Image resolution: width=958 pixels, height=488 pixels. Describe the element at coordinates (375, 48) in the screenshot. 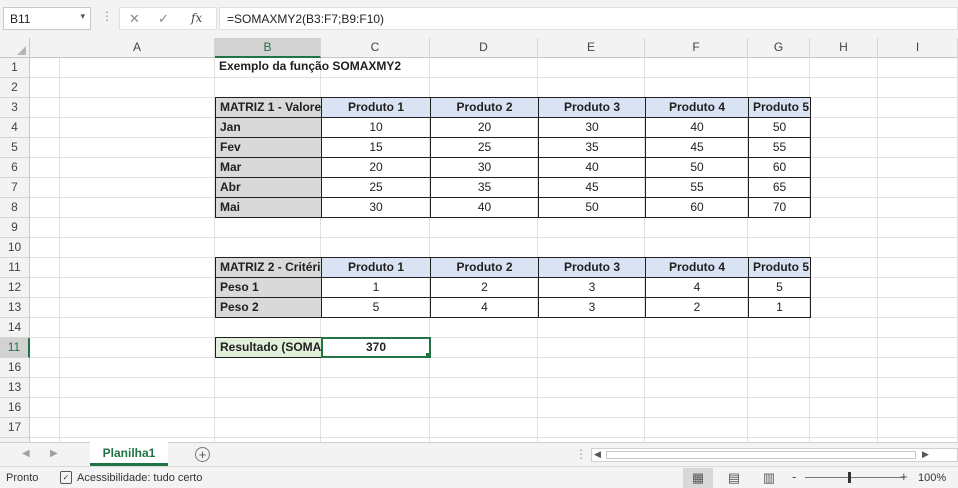

I see `column-header-c: C` at that location.